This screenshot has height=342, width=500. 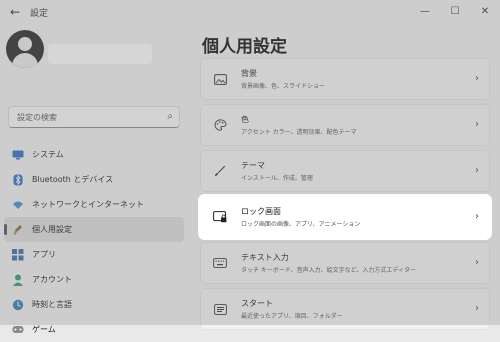 What do you see at coordinates (250, 12) in the screenshot?
I see `title-bar: ← 設定 — ☐ ✕` at bounding box center [250, 12].